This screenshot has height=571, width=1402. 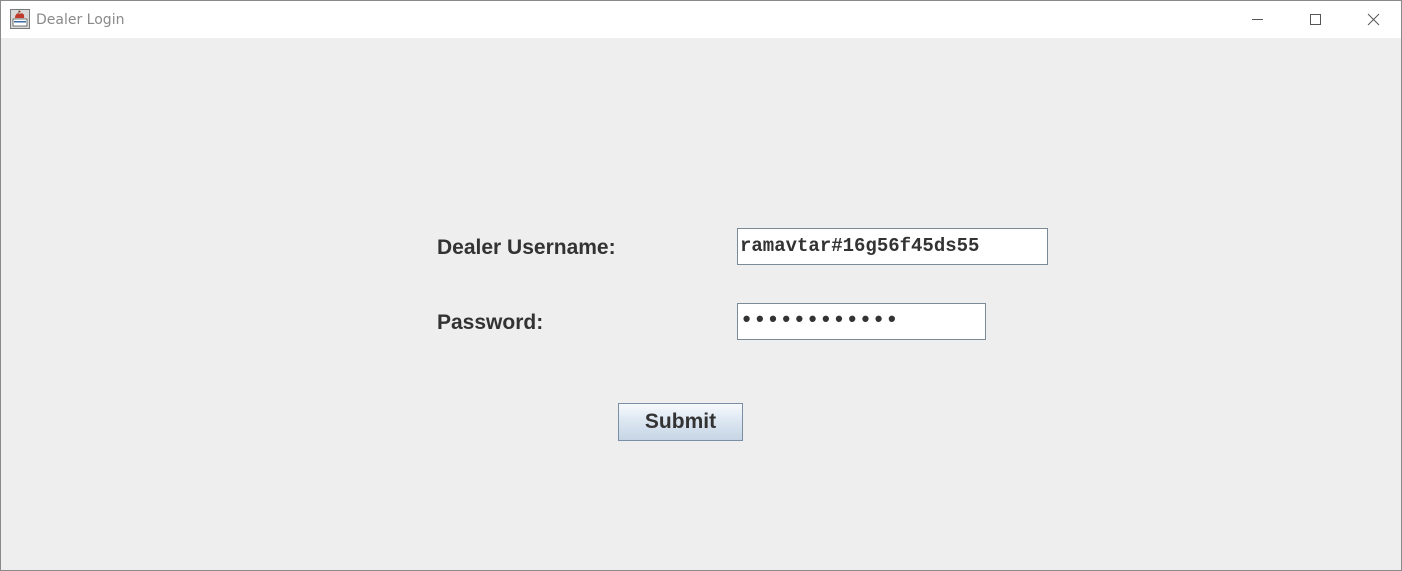 I want to click on username-field: ramavtar#16g56f45ds55, so click(x=892, y=246).